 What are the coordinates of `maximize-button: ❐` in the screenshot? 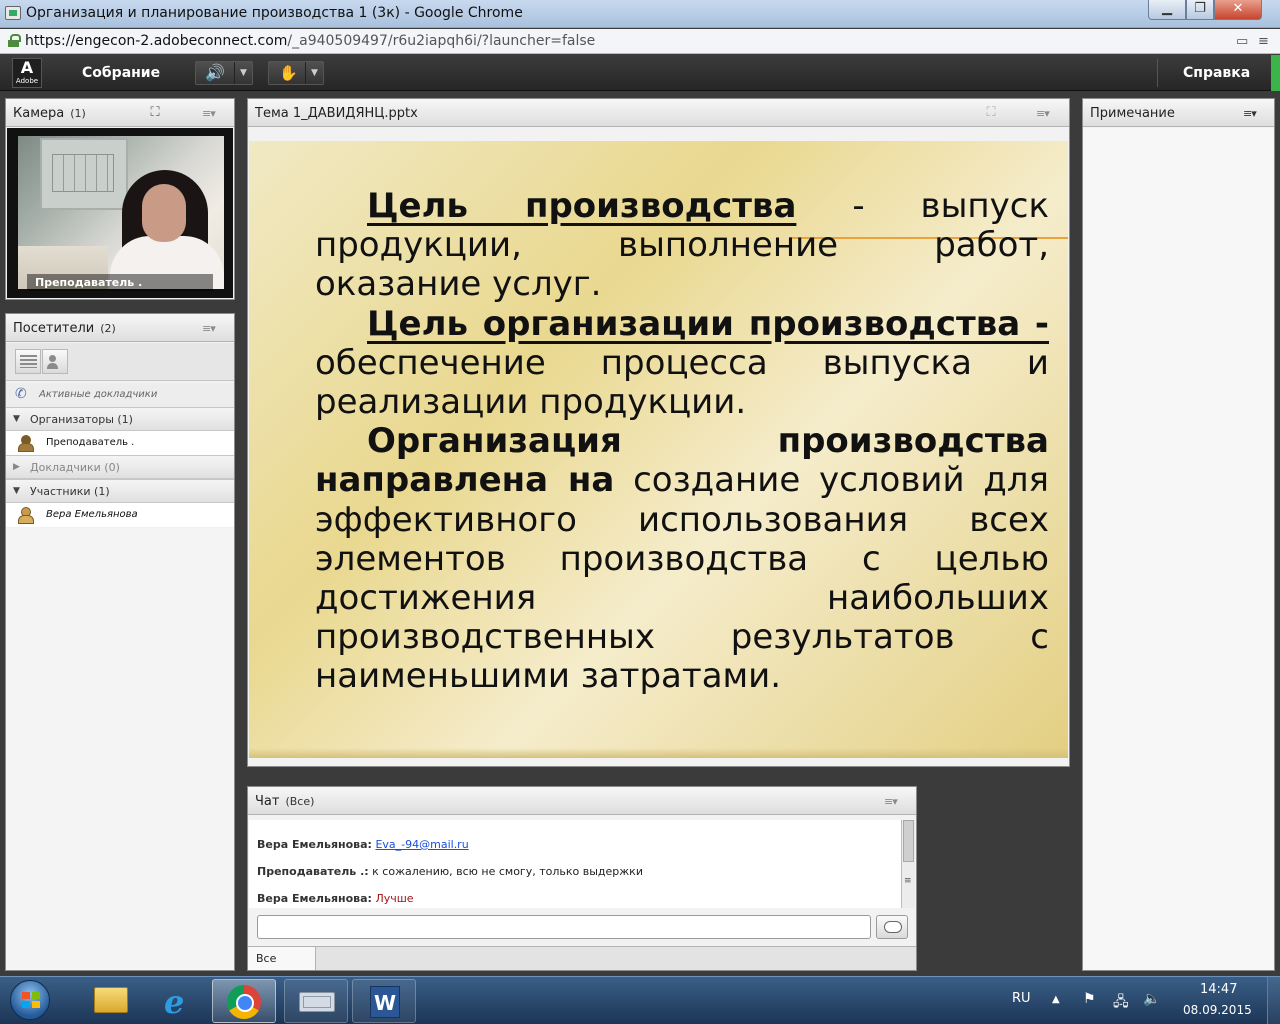 It's located at (1200, 10).